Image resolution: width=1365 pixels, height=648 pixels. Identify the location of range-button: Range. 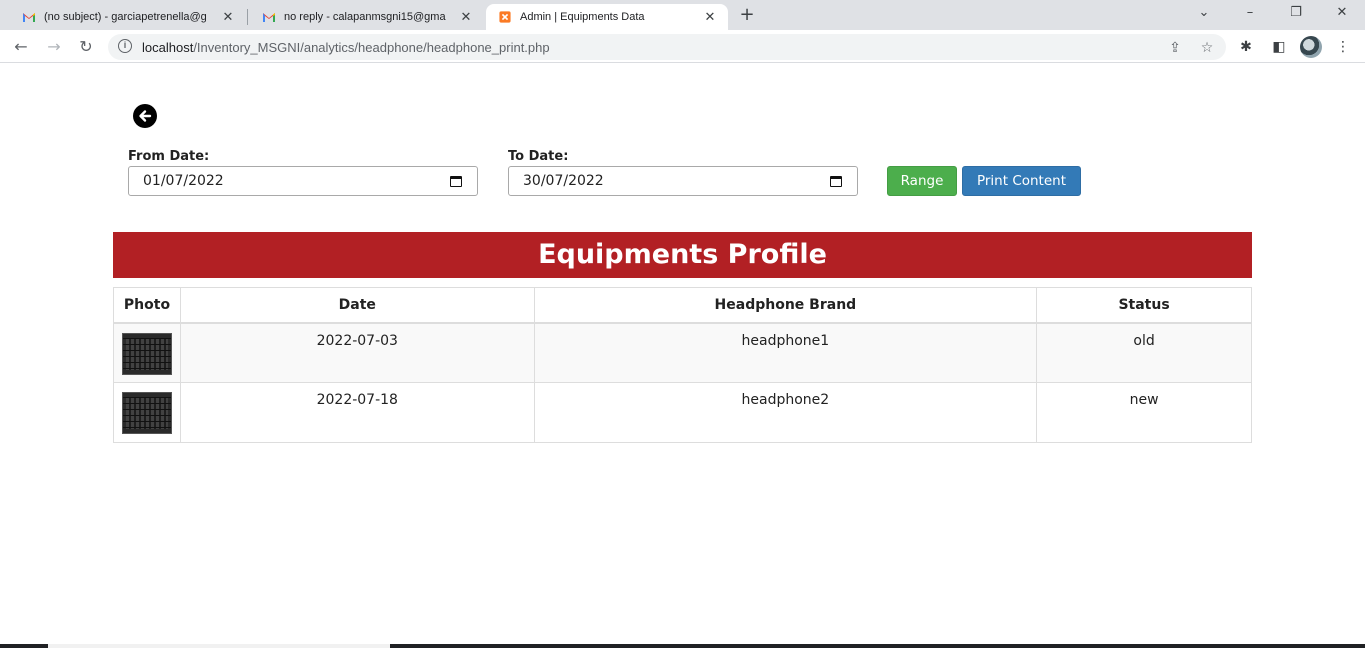
(922, 181).